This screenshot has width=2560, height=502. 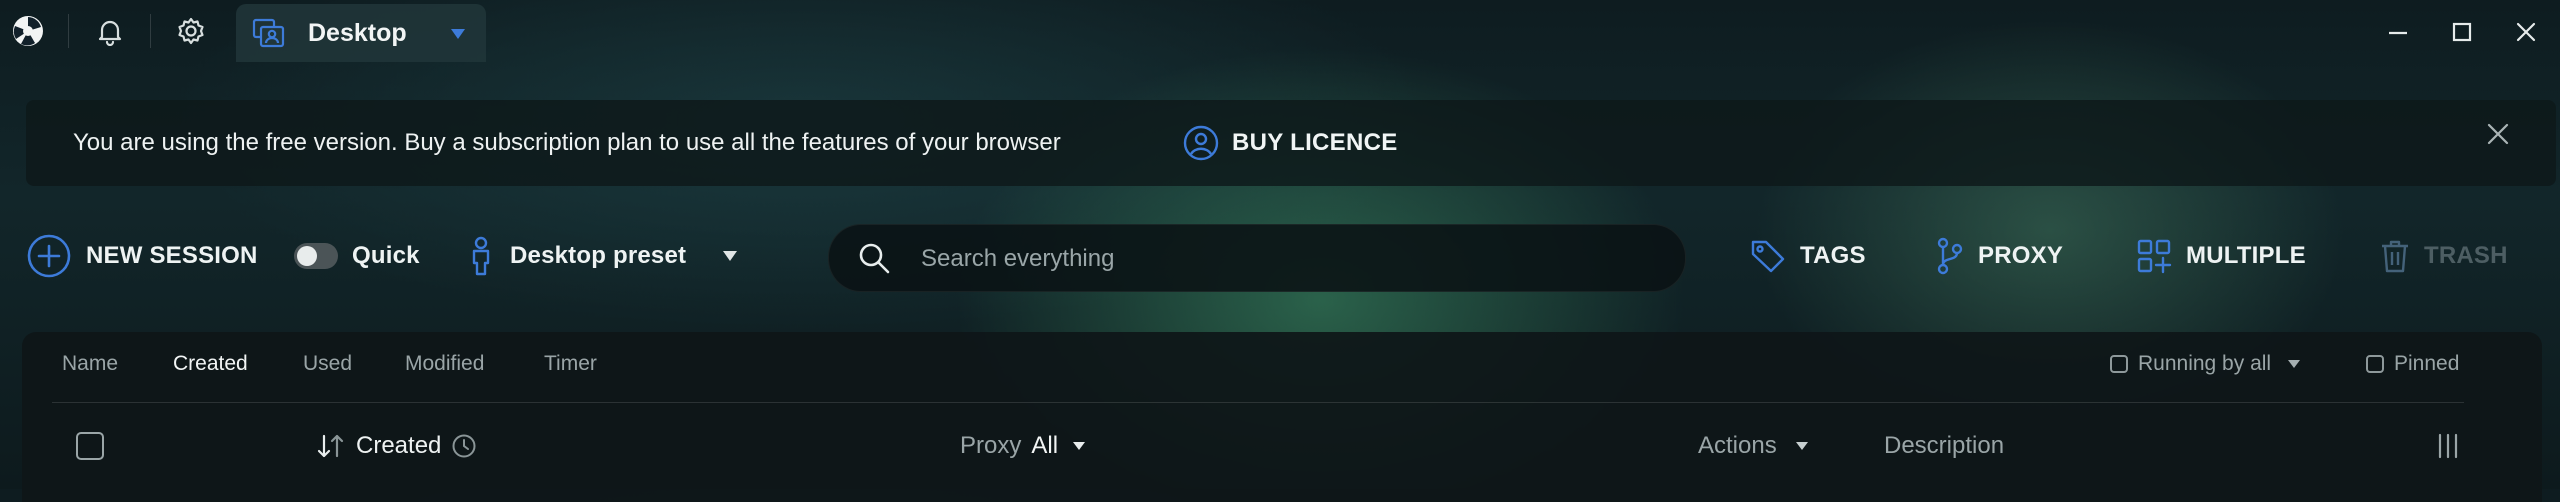 What do you see at coordinates (1258, 402) in the screenshot?
I see `panel-divider` at bounding box center [1258, 402].